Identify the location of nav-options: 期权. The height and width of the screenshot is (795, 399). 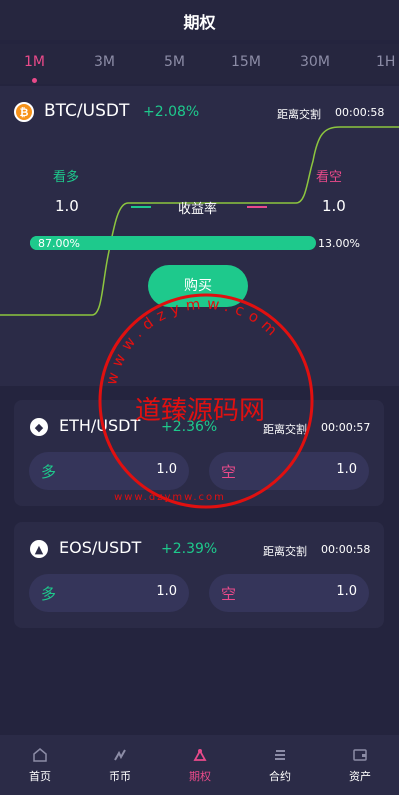
(200, 765).